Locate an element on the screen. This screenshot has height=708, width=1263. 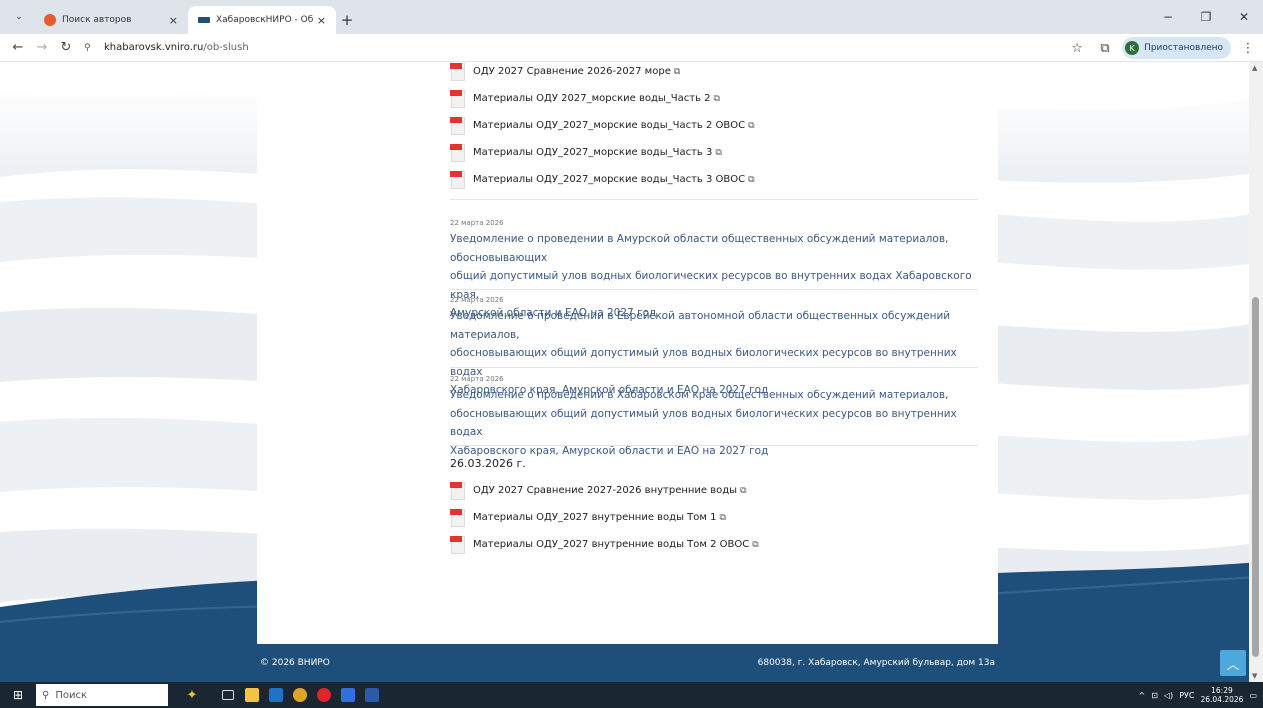
tab-khabarovsk-niro: ХабаровскНИРО - Обществен × is located at coordinates (262, 20).